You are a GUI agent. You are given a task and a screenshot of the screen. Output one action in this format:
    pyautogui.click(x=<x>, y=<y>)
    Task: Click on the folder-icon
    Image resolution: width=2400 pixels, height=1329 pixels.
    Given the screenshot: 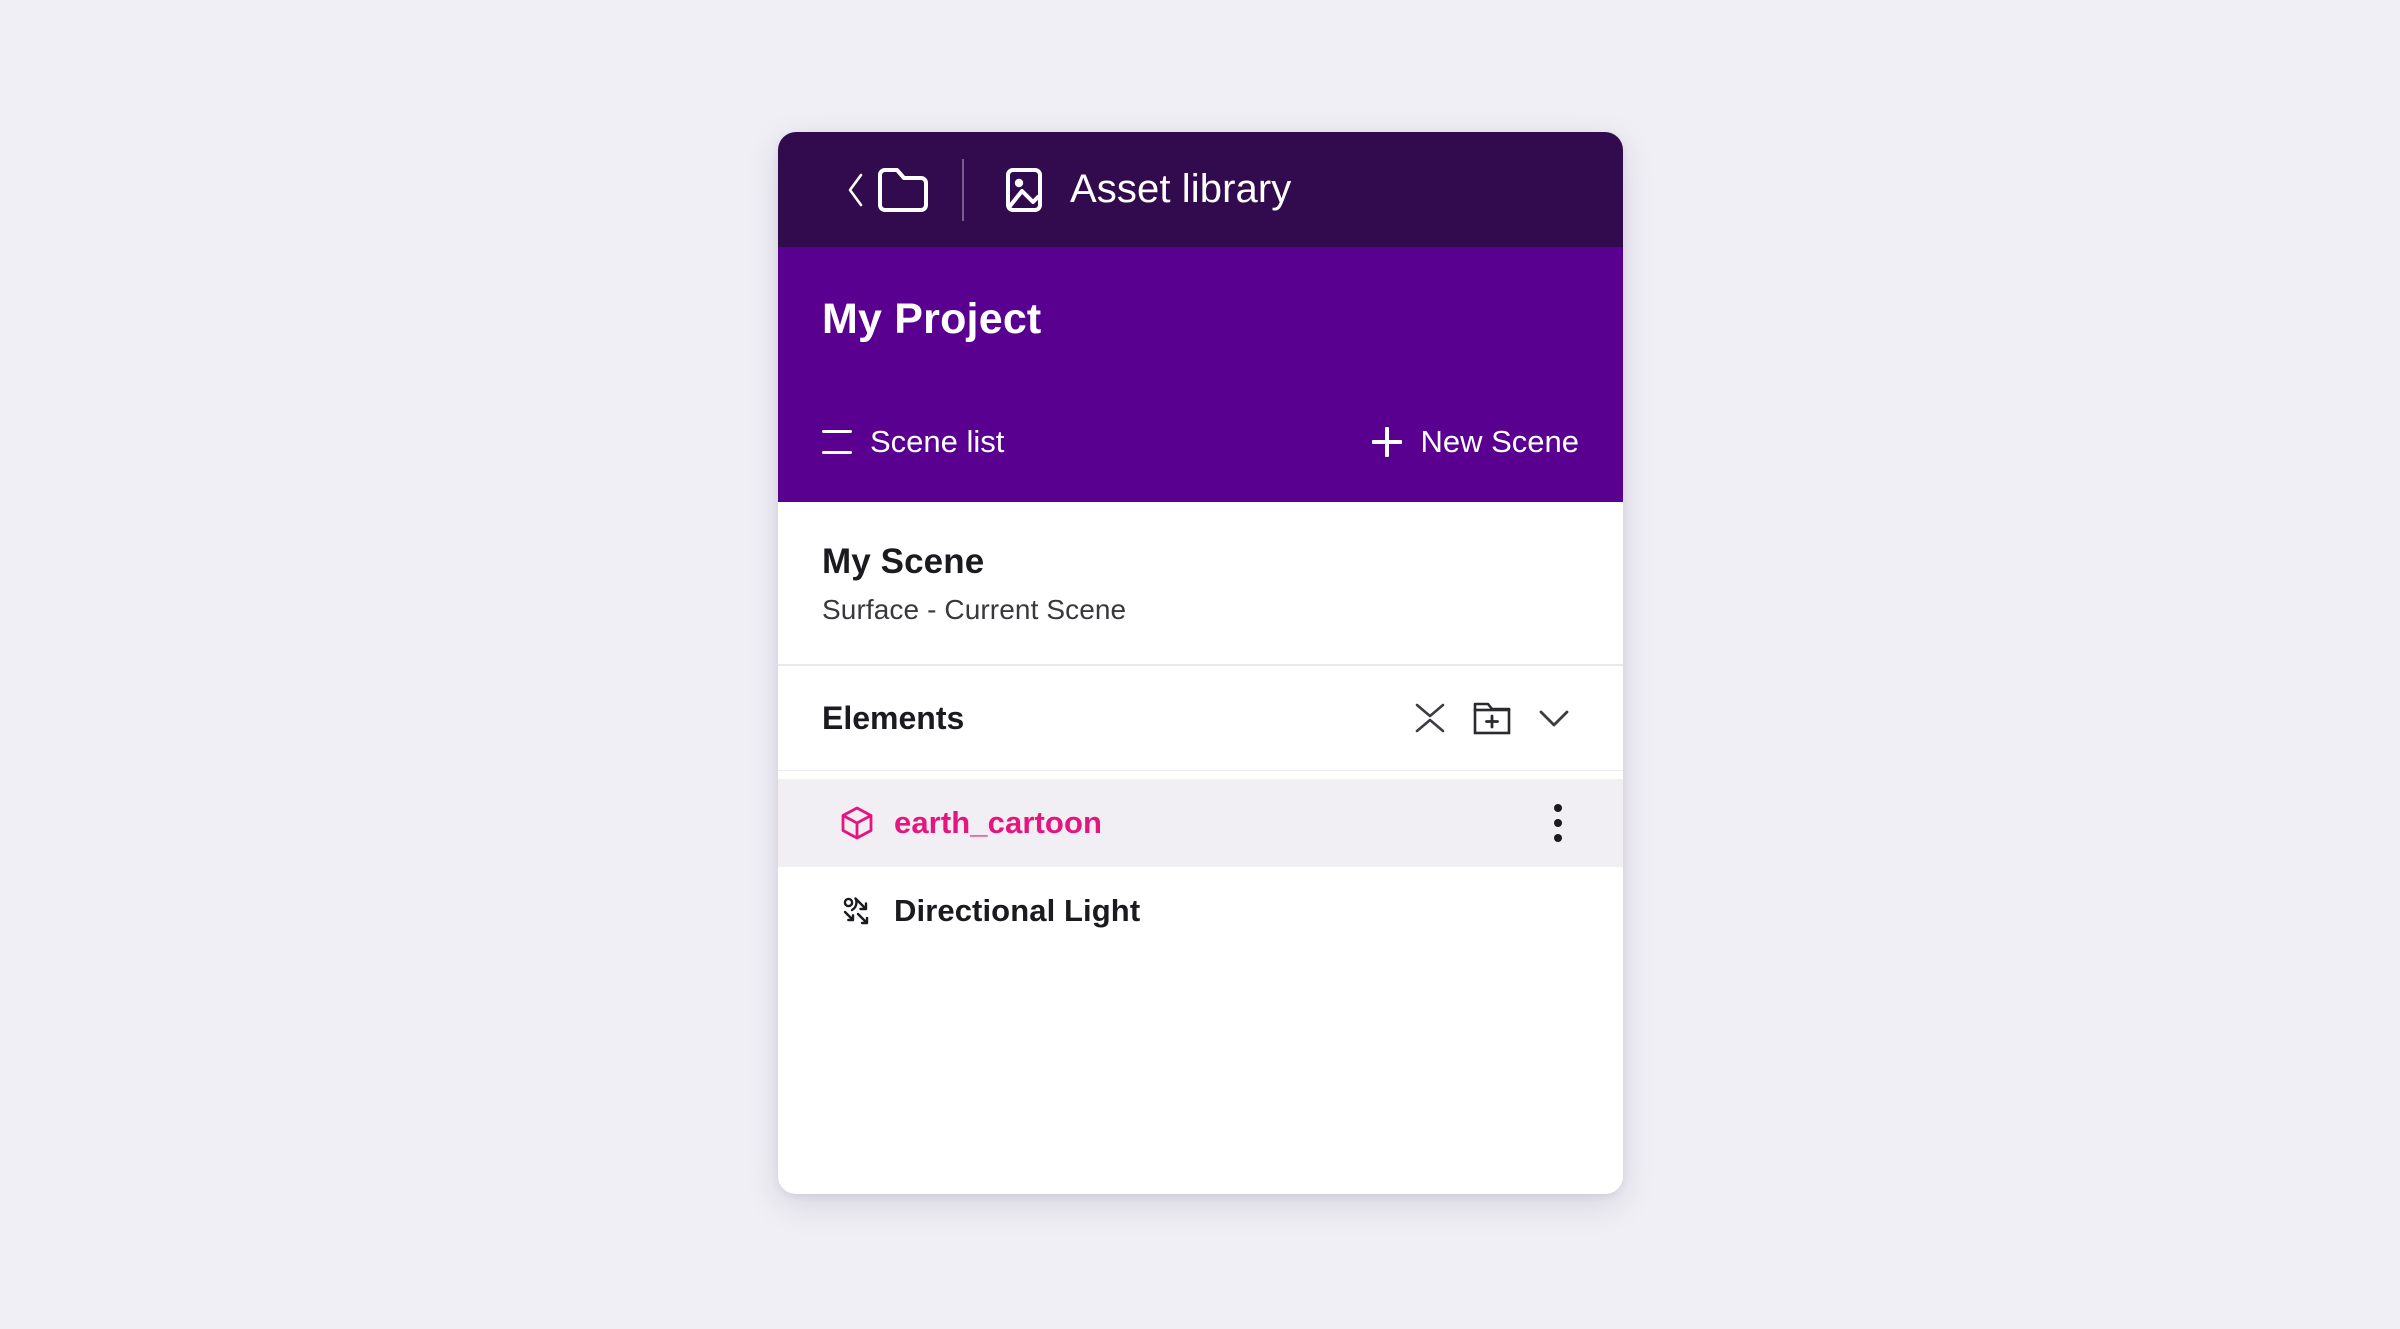 What is the action you would take?
    pyautogui.click(x=903, y=189)
    